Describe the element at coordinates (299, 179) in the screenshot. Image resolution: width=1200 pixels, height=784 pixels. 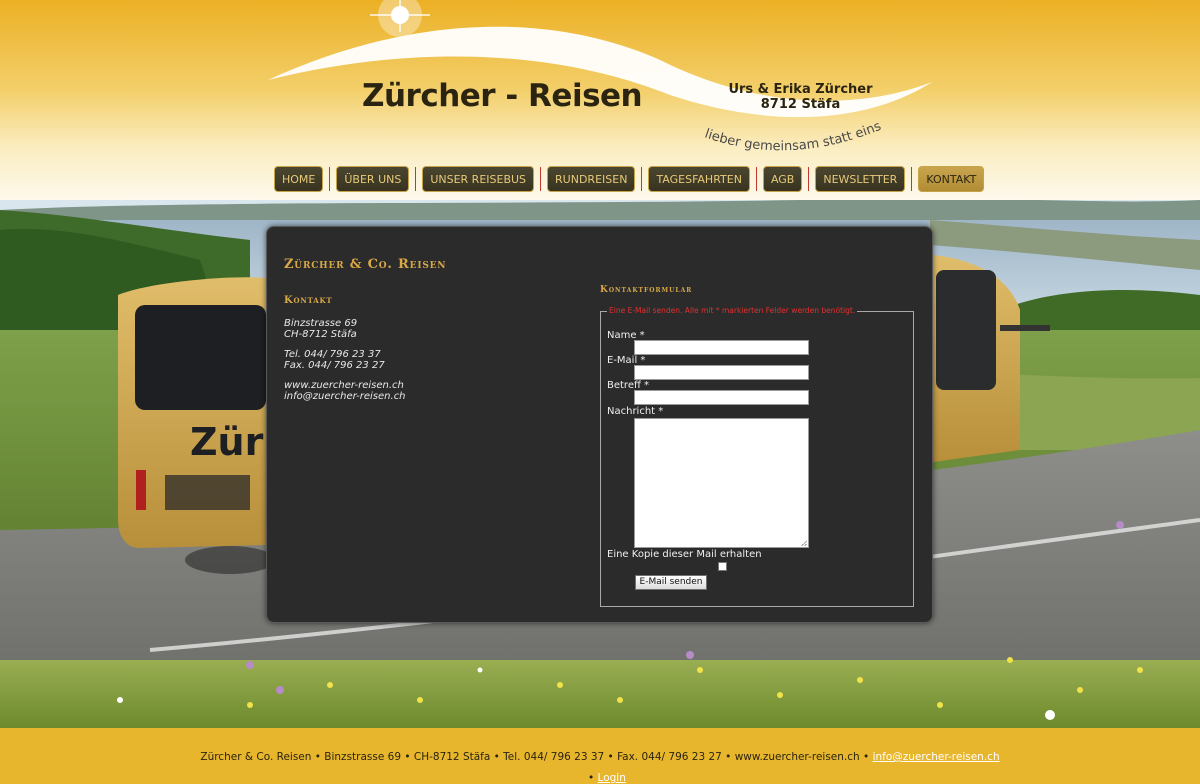
I see `nav-home: HOME` at that location.